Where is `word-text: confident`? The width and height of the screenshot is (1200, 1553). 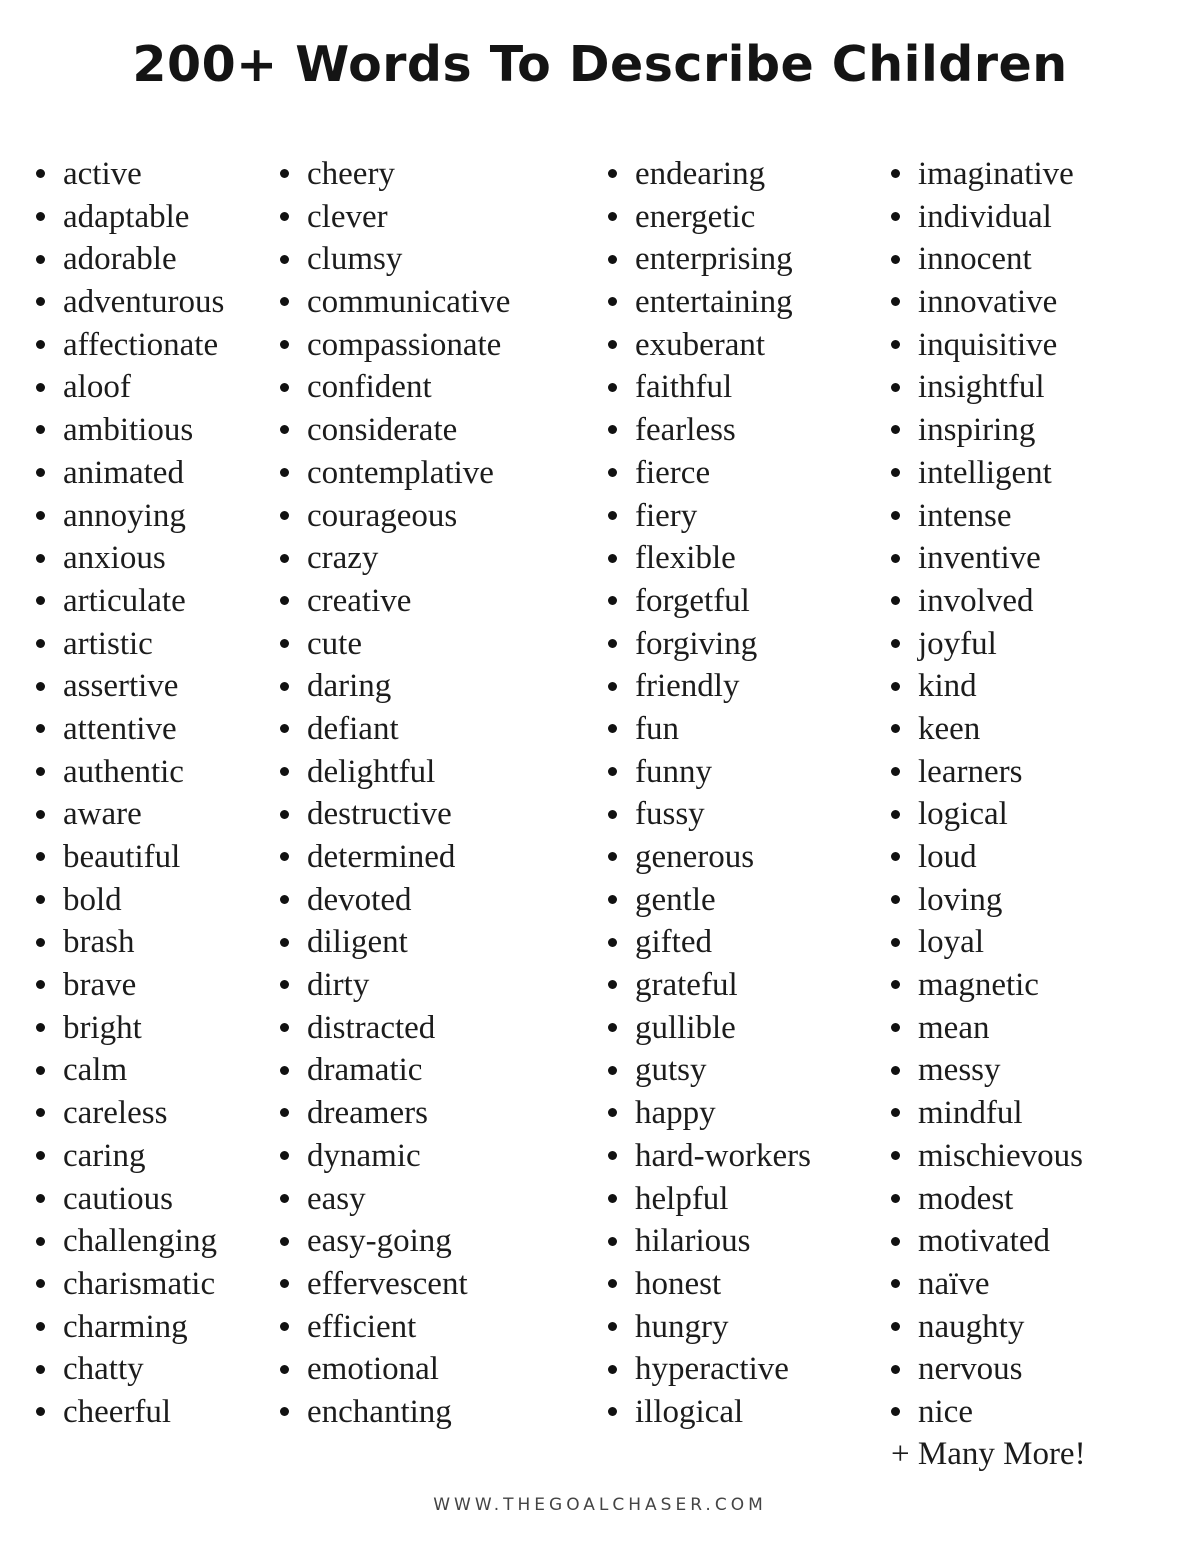 word-text: confident is located at coordinates (369, 387).